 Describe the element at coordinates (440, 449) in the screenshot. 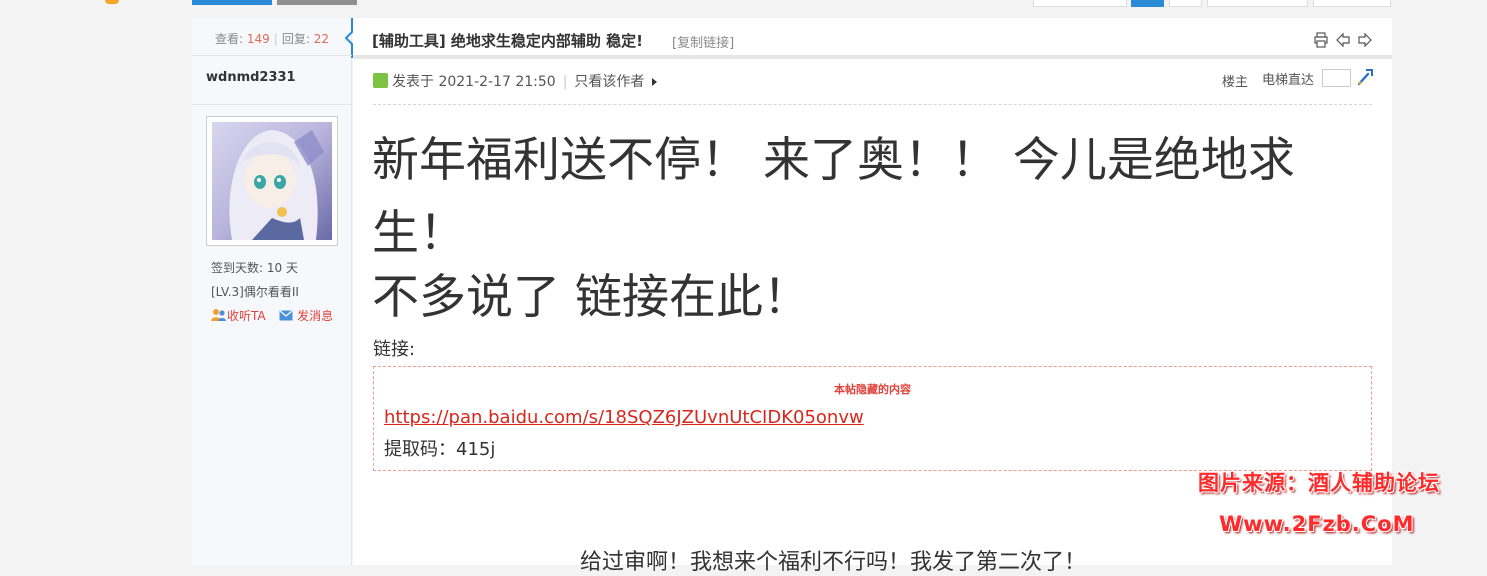

I see `extract-code: 提取码：415j` at that location.